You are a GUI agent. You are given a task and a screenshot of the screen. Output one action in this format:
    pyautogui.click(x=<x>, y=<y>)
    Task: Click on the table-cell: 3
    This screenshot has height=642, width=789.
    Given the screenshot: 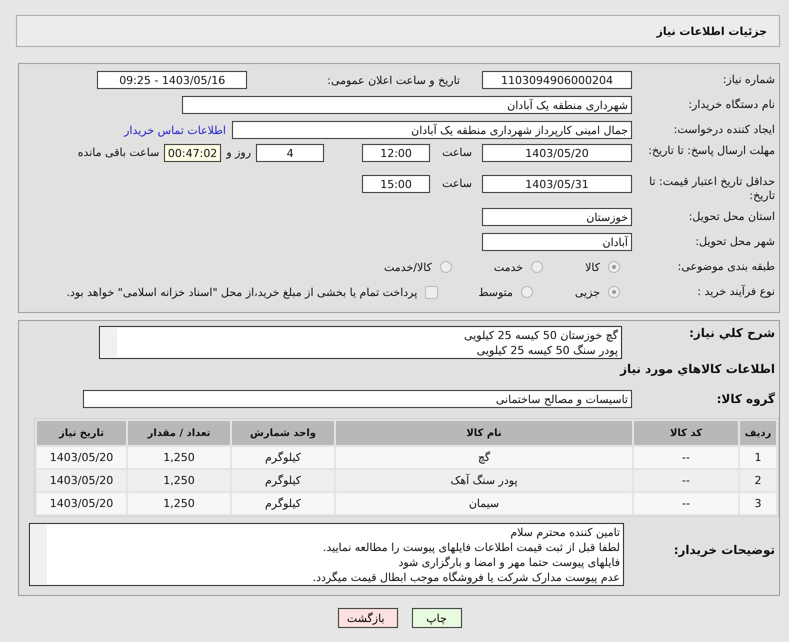 What is the action you would take?
    pyautogui.click(x=758, y=503)
    